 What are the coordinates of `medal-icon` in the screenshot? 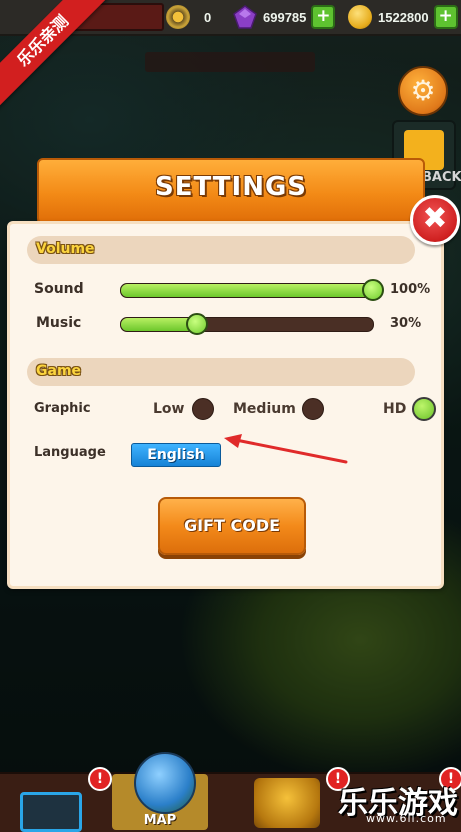 It's located at (178, 17).